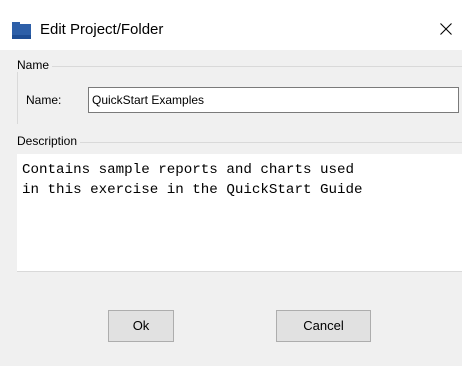 Image resolution: width=462 pixels, height=366 pixels. I want to click on cancel-button: Cancel, so click(323, 326).